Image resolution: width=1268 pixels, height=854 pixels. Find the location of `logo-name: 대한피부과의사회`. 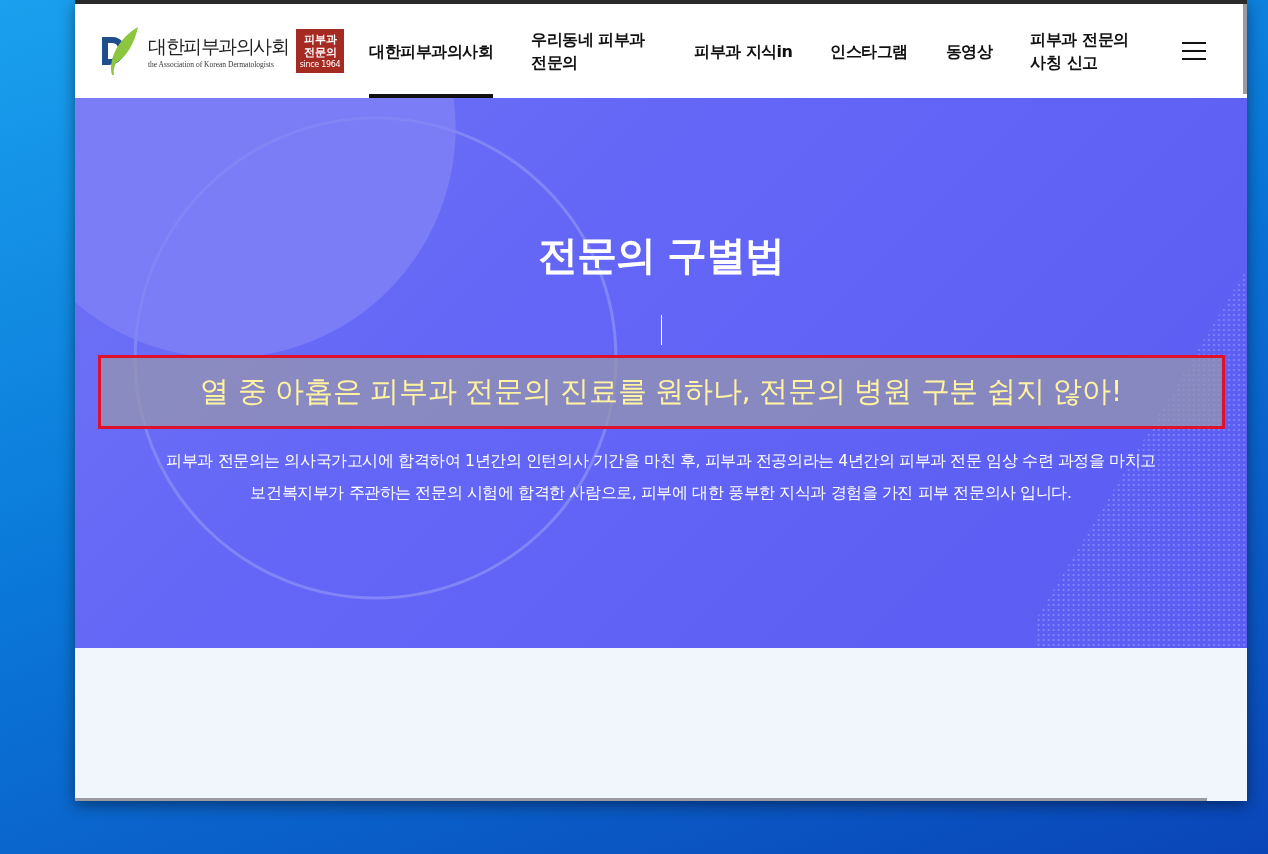

logo-name: 대한피부과의사회 is located at coordinates (218, 46).